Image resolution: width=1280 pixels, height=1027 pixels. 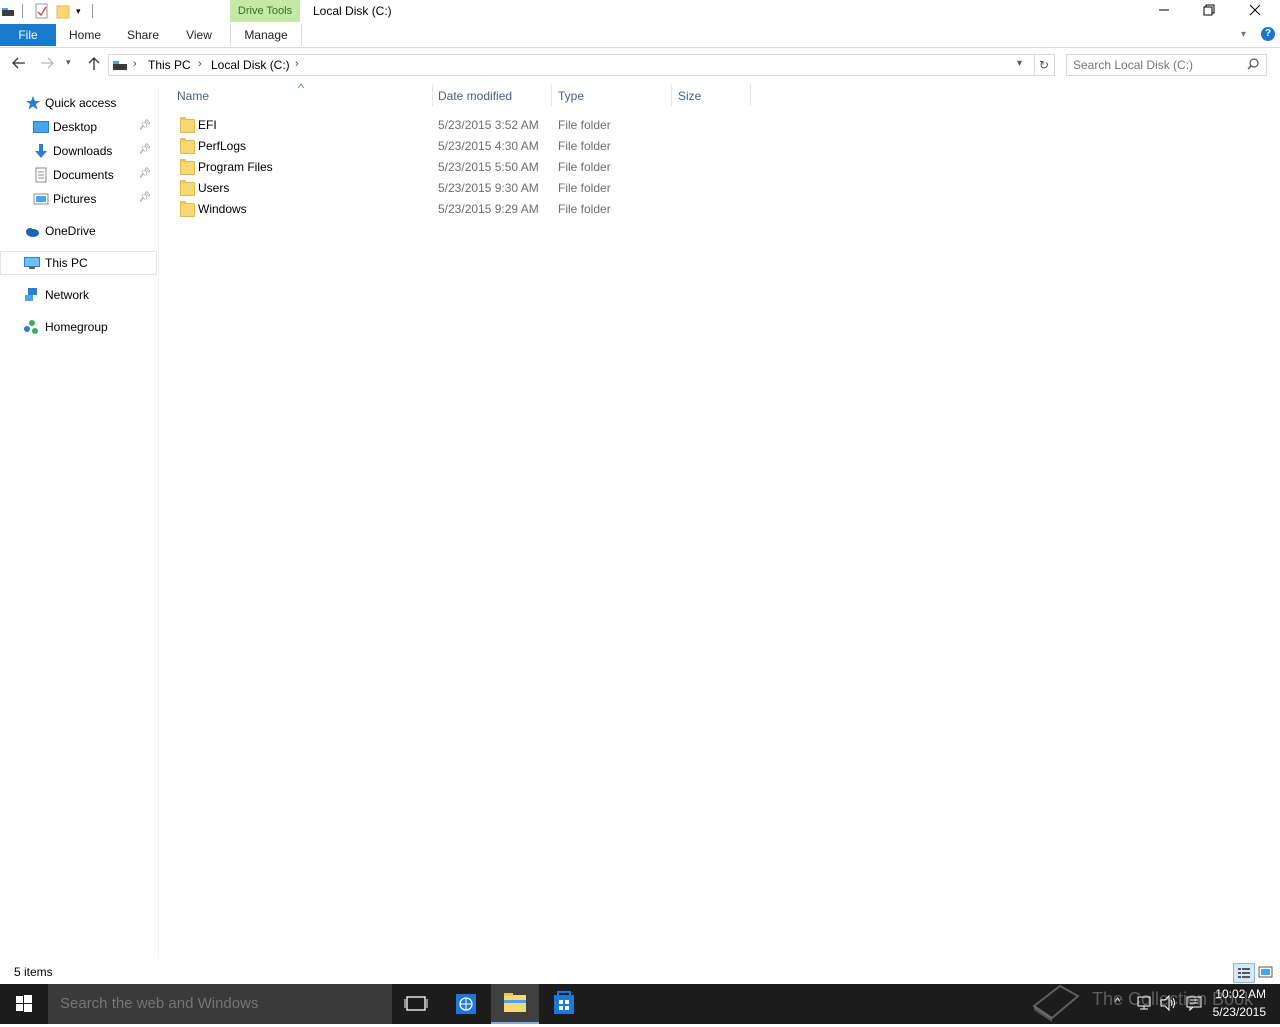 What do you see at coordinates (571, 96) in the screenshot?
I see `column-header-type: Type` at bounding box center [571, 96].